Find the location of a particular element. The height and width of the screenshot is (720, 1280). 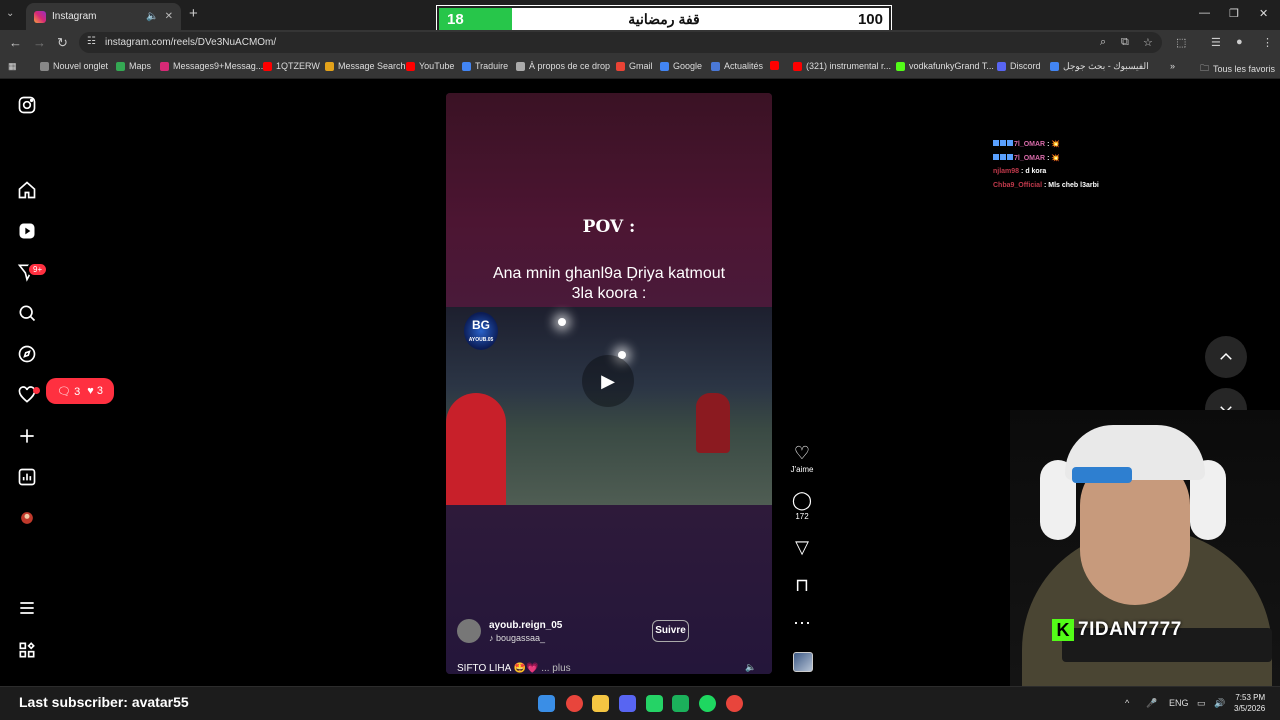

bookmark-item: الفيسبوك - بحث جوجل is located at coordinates (1099, 66).